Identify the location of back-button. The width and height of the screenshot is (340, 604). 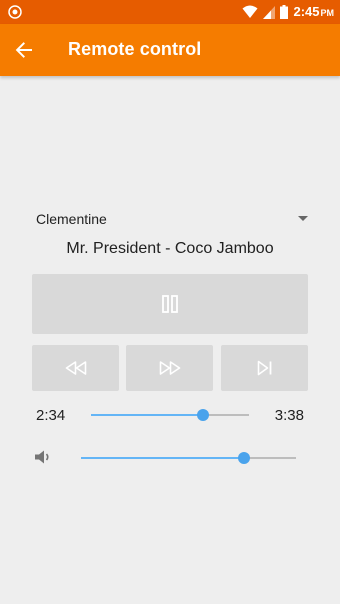
(24, 50).